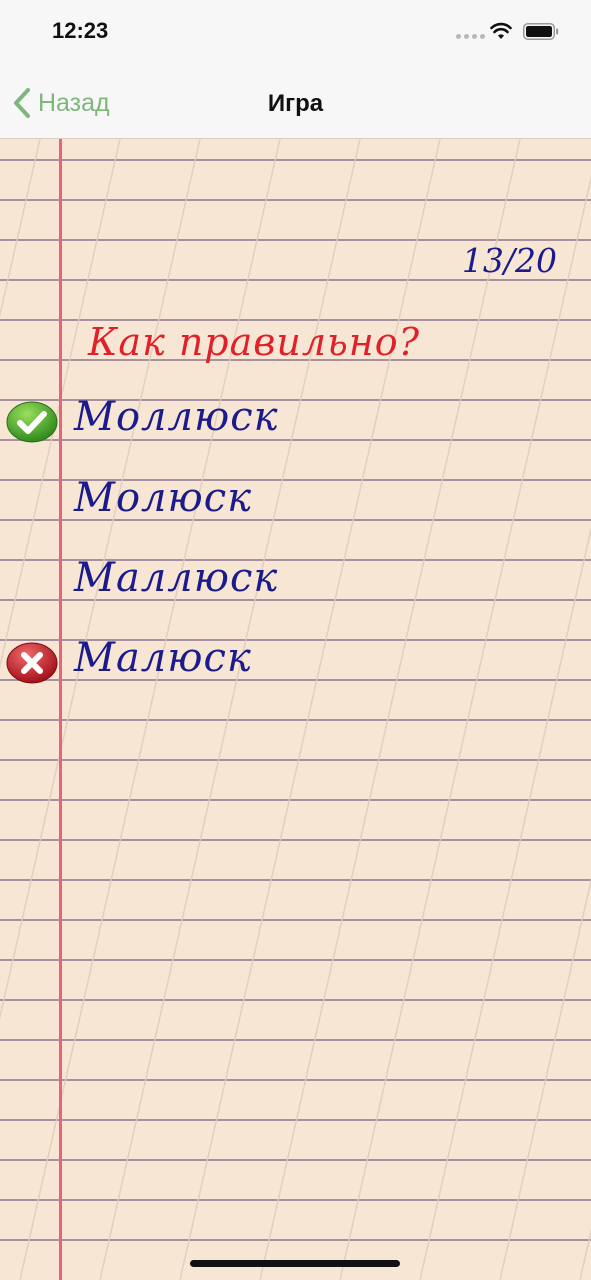  I want to click on correct-check-icon, so click(32, 422).